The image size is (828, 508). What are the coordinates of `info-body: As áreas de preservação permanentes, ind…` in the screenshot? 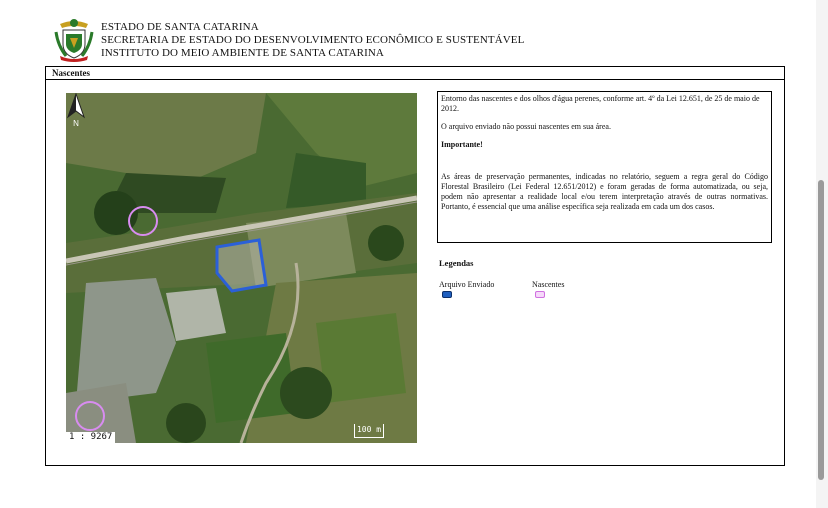 It's located at (604, 191).